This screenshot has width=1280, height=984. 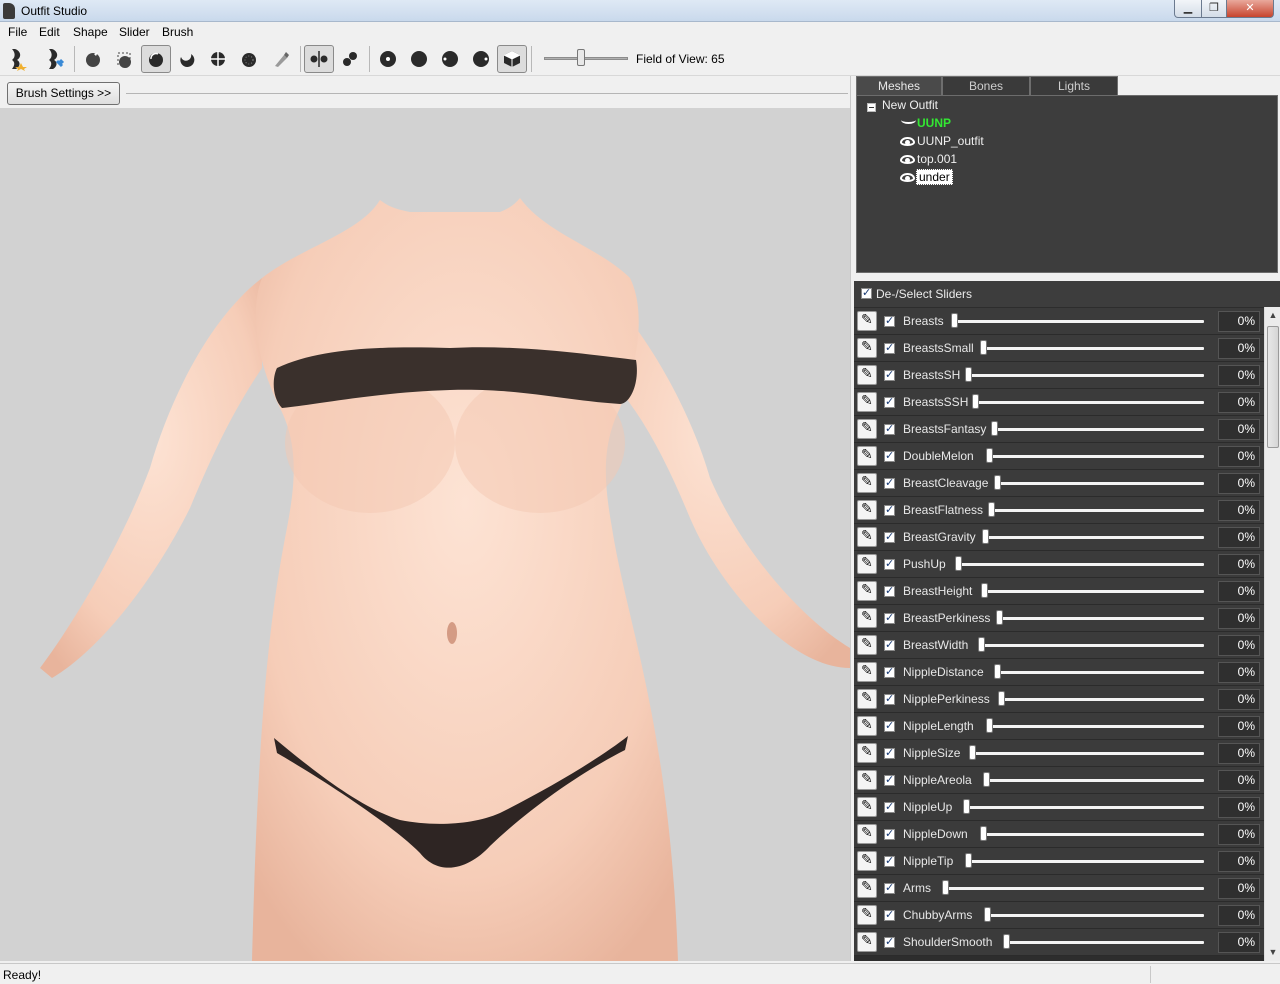 I want to click on load-reference-button, so click(x=18, y=59).